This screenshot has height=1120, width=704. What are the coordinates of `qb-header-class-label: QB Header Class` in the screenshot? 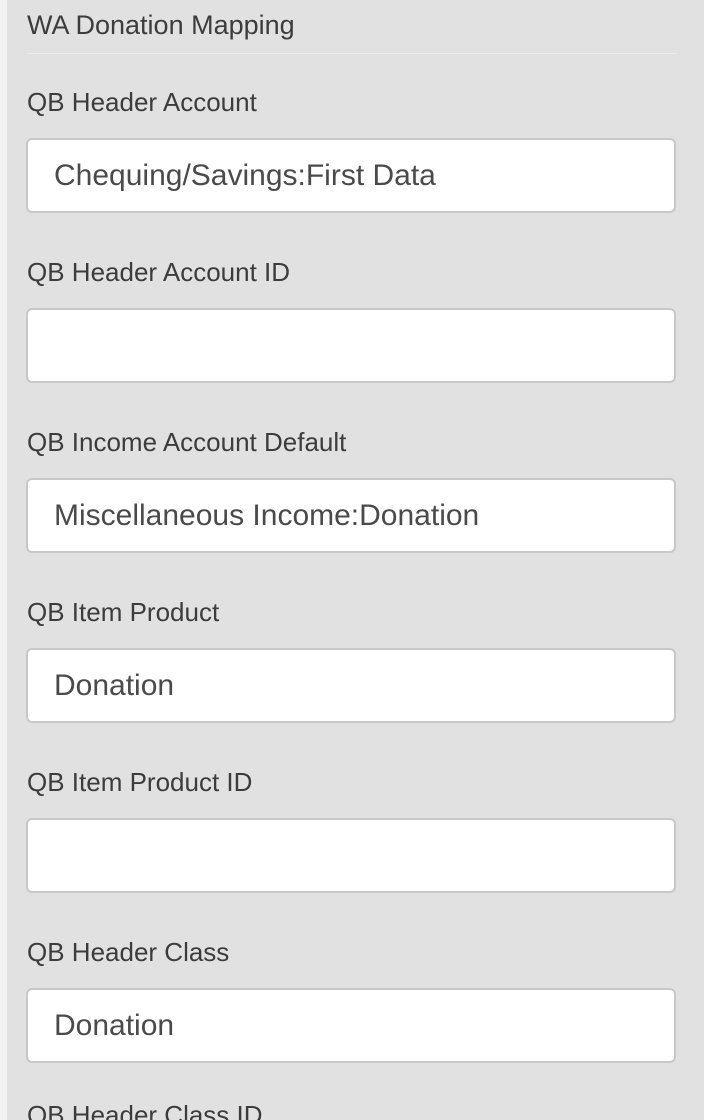 It's located at (128, 952).